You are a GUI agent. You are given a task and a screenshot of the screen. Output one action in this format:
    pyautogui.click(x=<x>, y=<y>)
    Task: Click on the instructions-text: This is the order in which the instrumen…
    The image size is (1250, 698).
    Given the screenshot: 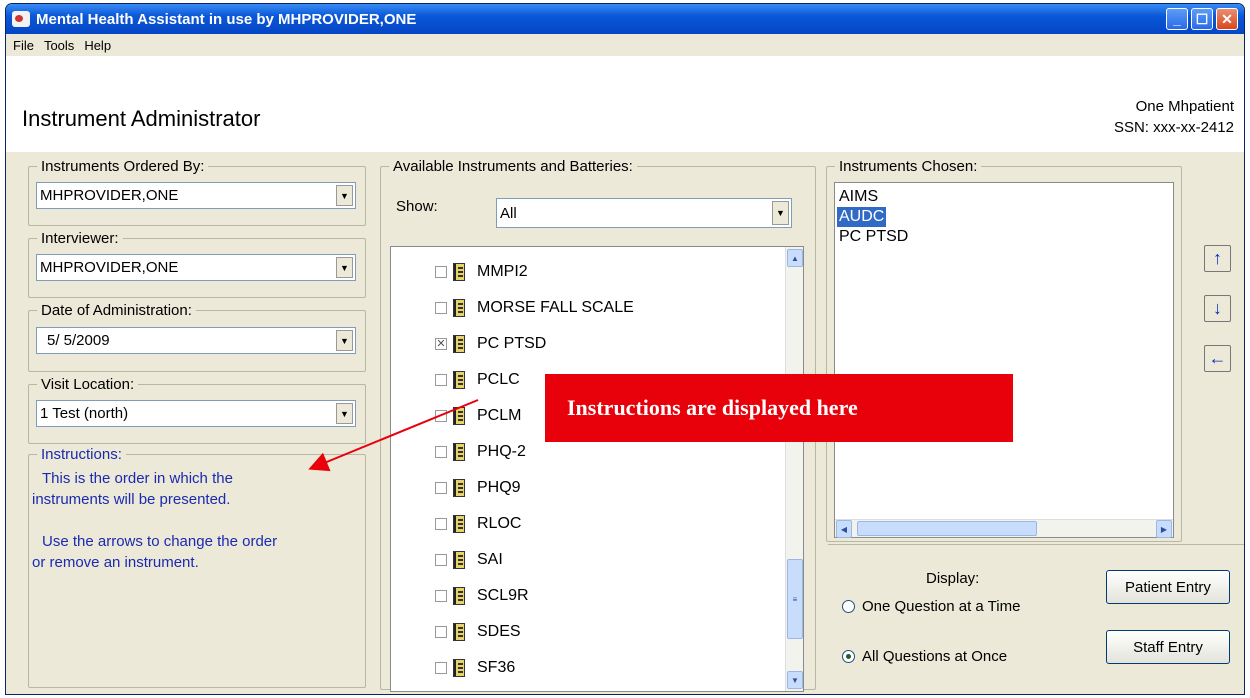 What is the action you would take?
    pyautogui.click(x=192, y=520)
    